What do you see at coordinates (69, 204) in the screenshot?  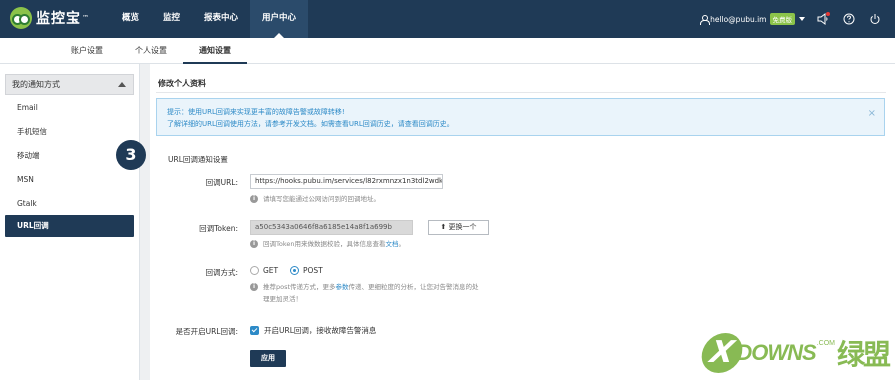 I see `sidebar-item-gtalk: Gtalk` at bounding box center [69, 204].